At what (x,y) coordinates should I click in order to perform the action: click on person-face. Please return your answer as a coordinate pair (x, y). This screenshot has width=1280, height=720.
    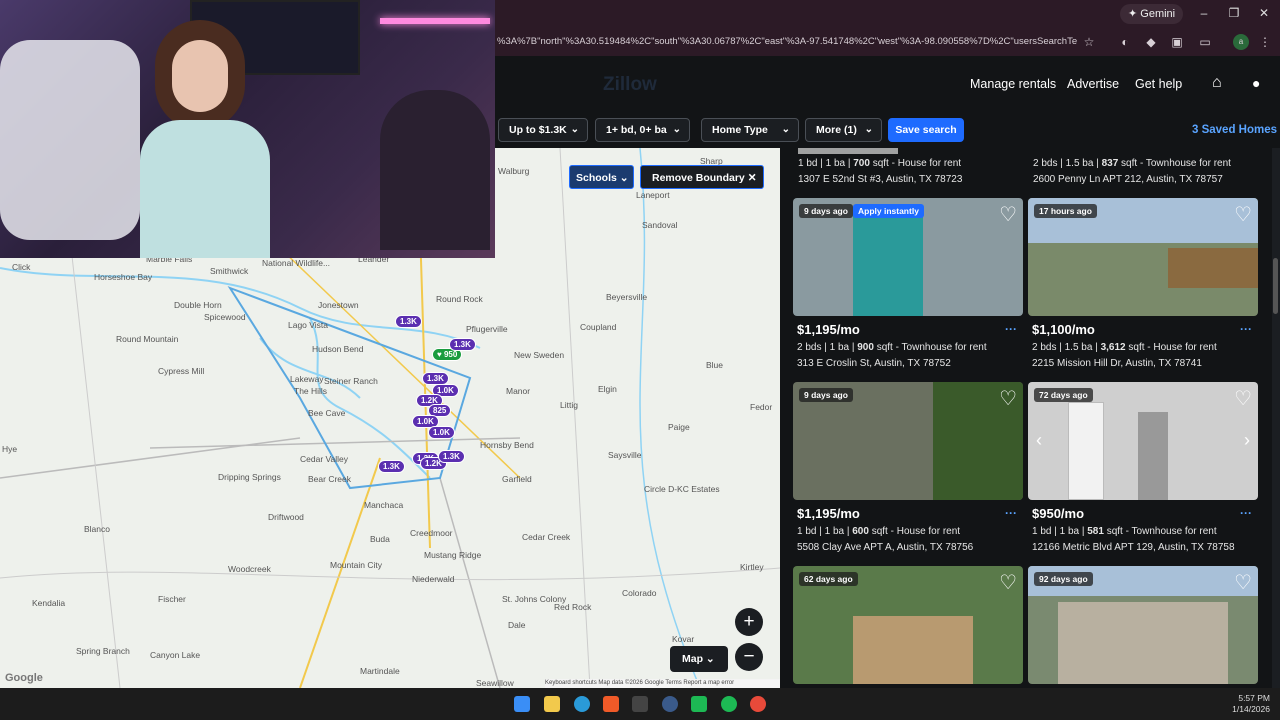
    Looking at the image, I should click on (200, 76).